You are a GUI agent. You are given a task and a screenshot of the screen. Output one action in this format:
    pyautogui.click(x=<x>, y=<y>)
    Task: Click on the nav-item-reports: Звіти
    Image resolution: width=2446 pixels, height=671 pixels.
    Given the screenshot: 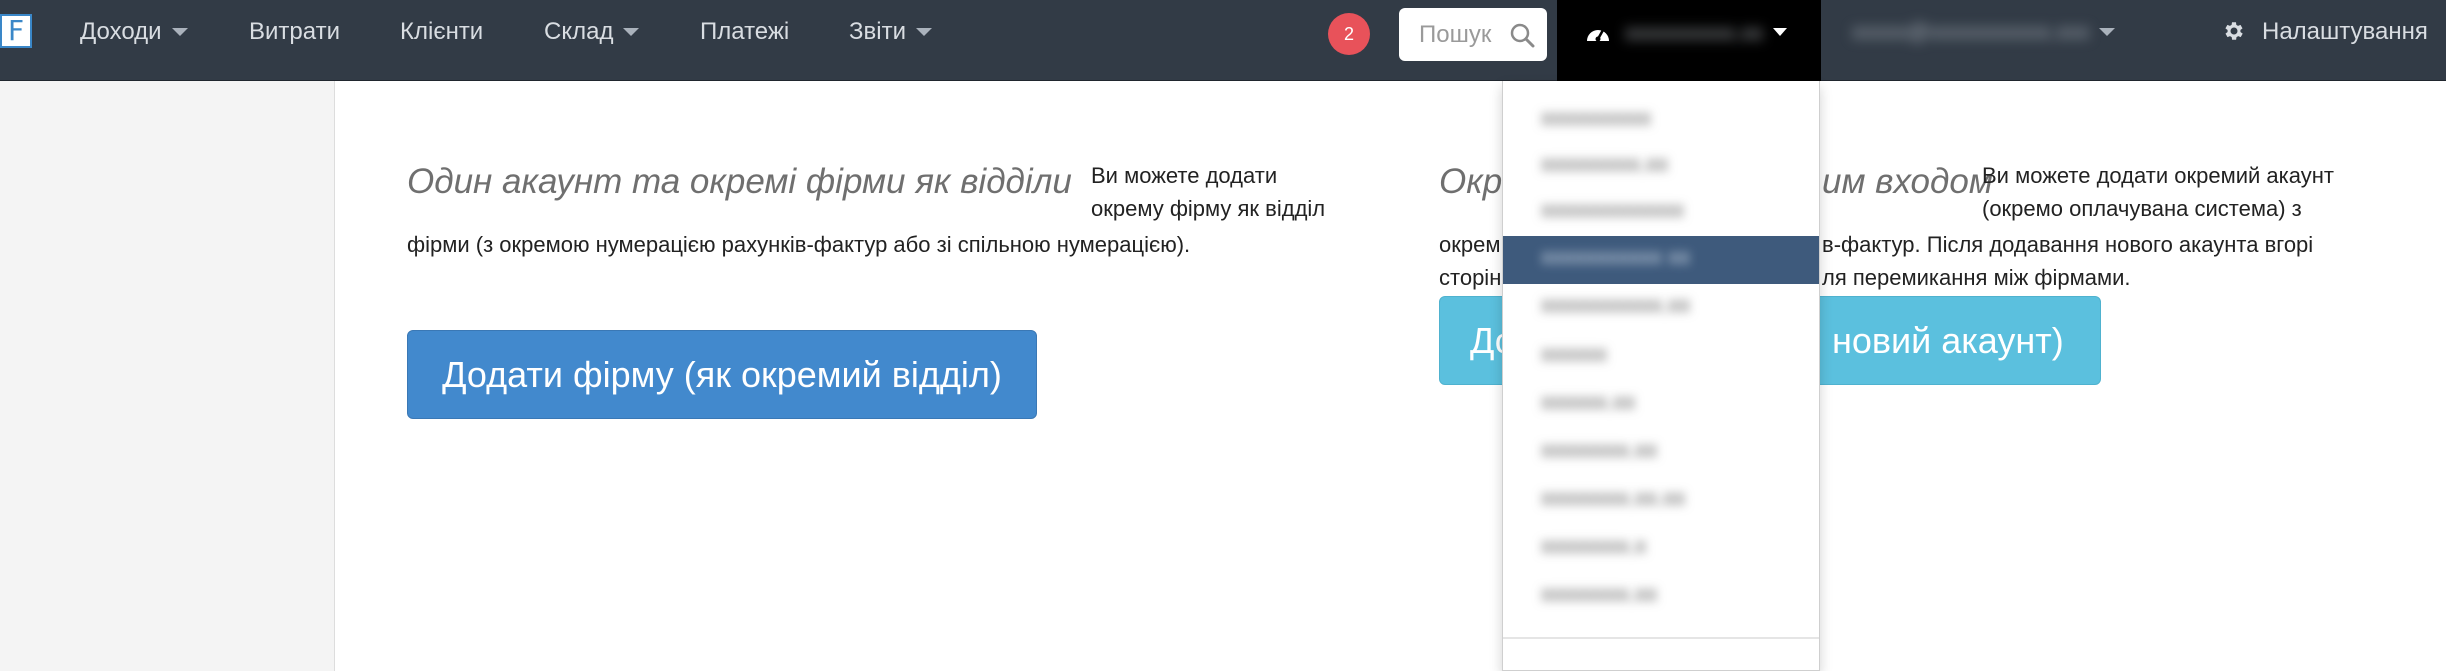 What is the action you would take?
    pyautogui.click(x=890, y=32)
    